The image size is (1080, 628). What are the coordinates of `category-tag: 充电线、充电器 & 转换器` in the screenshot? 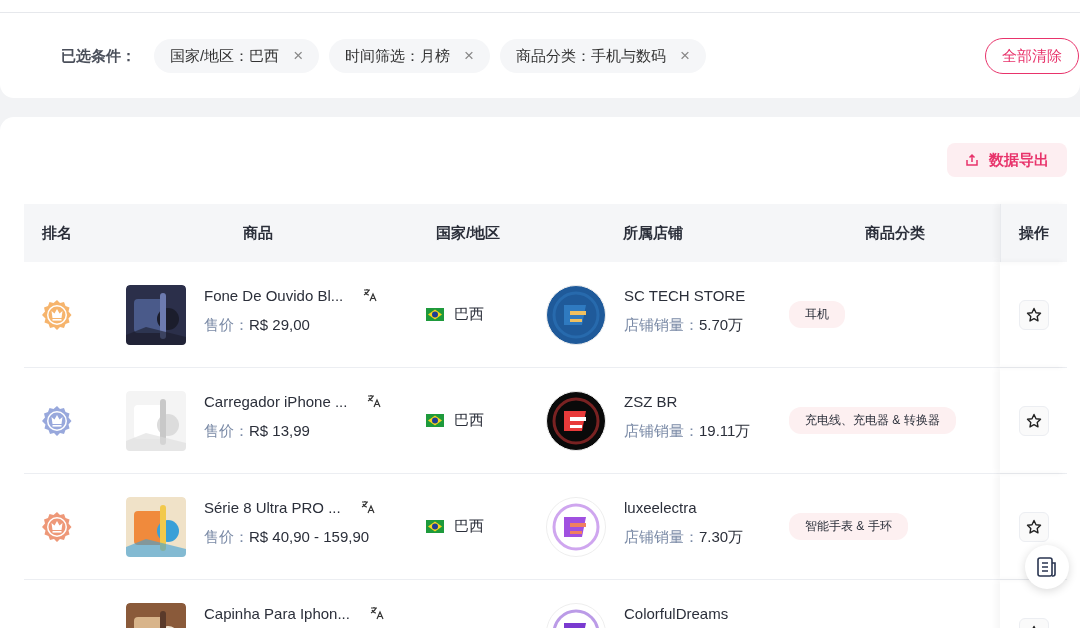 It's located at (872, 420).